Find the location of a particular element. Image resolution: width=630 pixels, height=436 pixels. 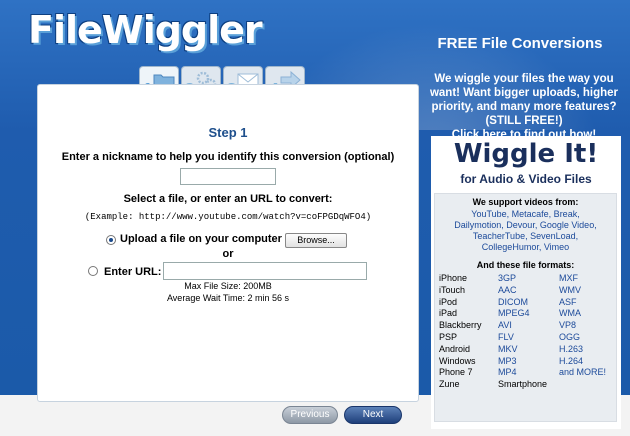

device-item: Zune is located at coordinates (449, 384).